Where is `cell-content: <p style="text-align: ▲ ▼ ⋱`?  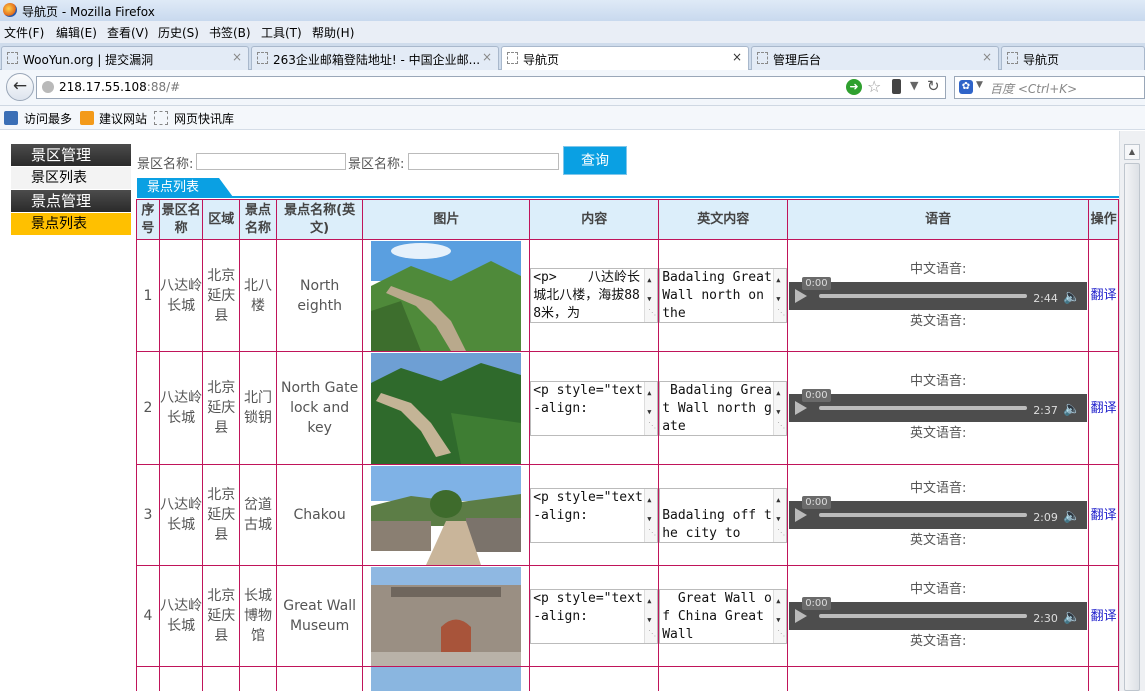 cell-content: <p style="text-align: ▲ ▼ ⋱ is located at coordinates (594, 515).